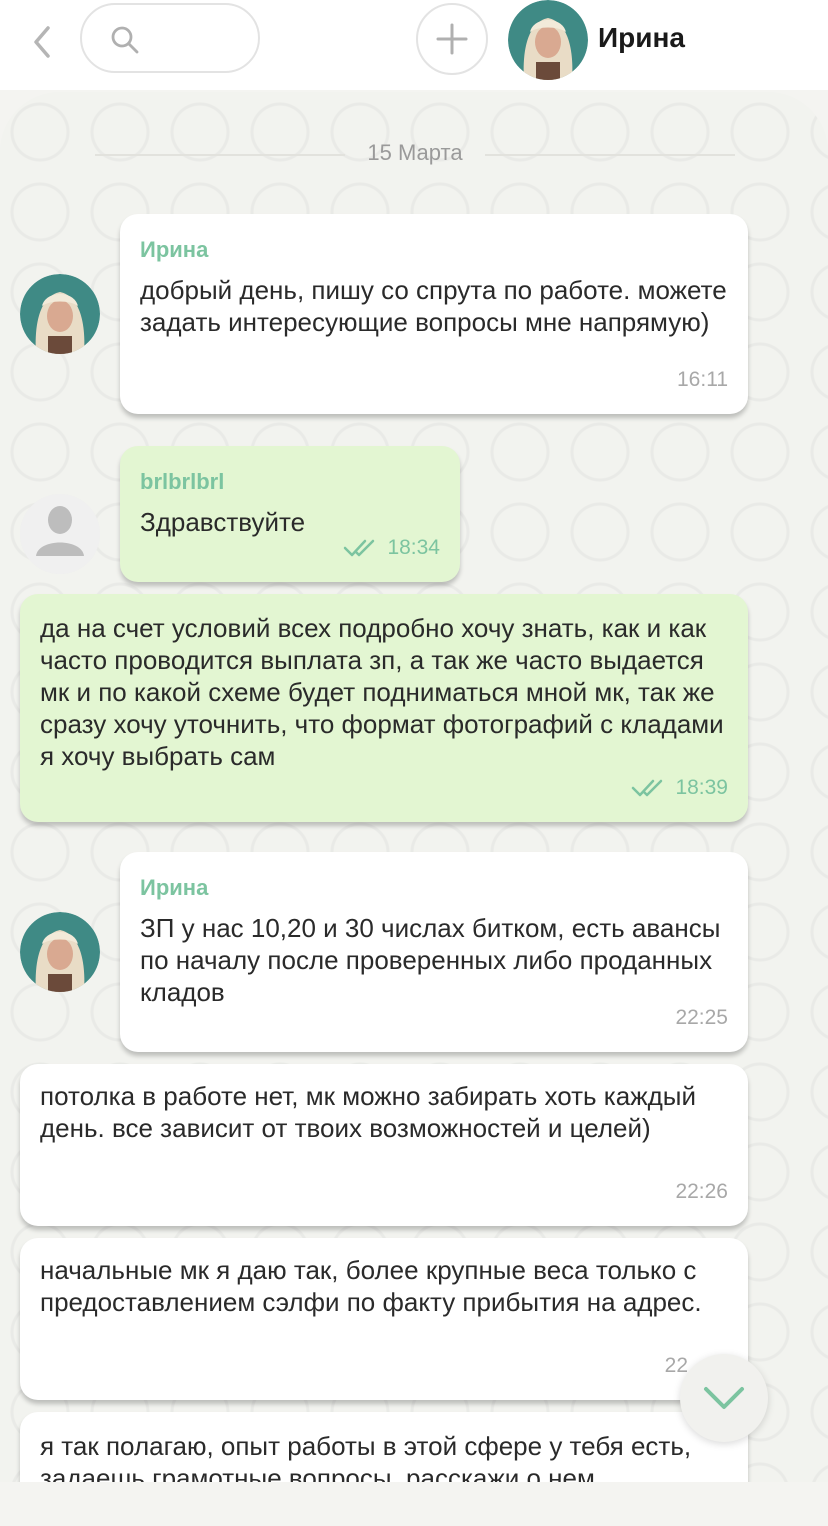  Describe the element at coordinates (415, 152) in the screenshot. I see `date-label: 15 Марта` at that location.